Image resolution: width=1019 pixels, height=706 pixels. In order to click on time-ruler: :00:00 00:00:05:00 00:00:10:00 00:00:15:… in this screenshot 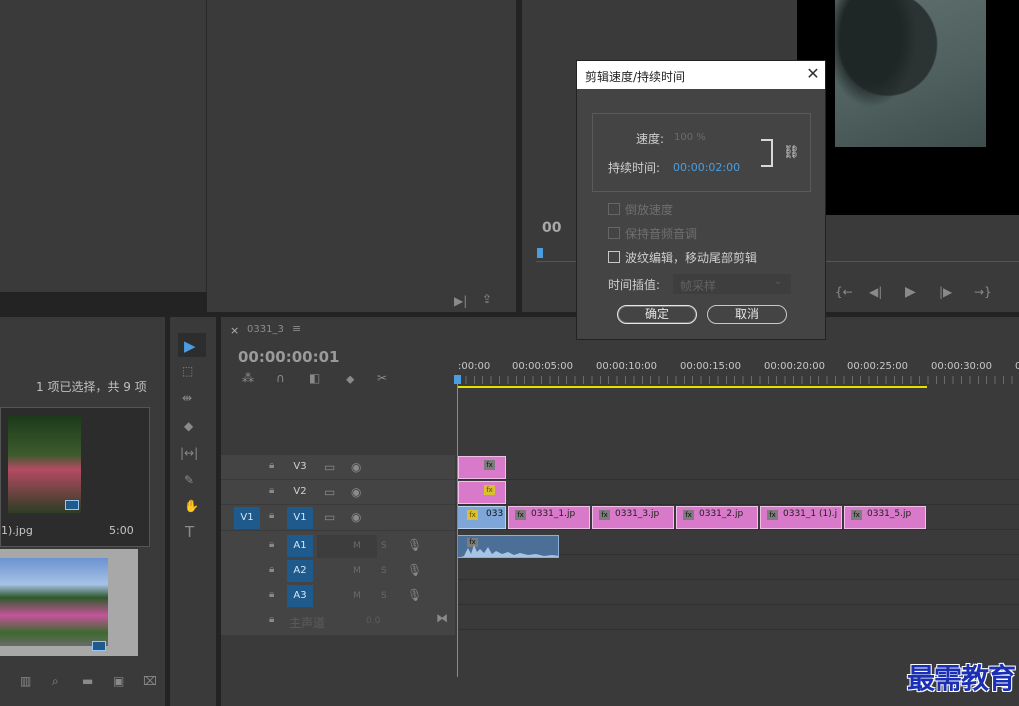, I will do `click(738, 373)`.